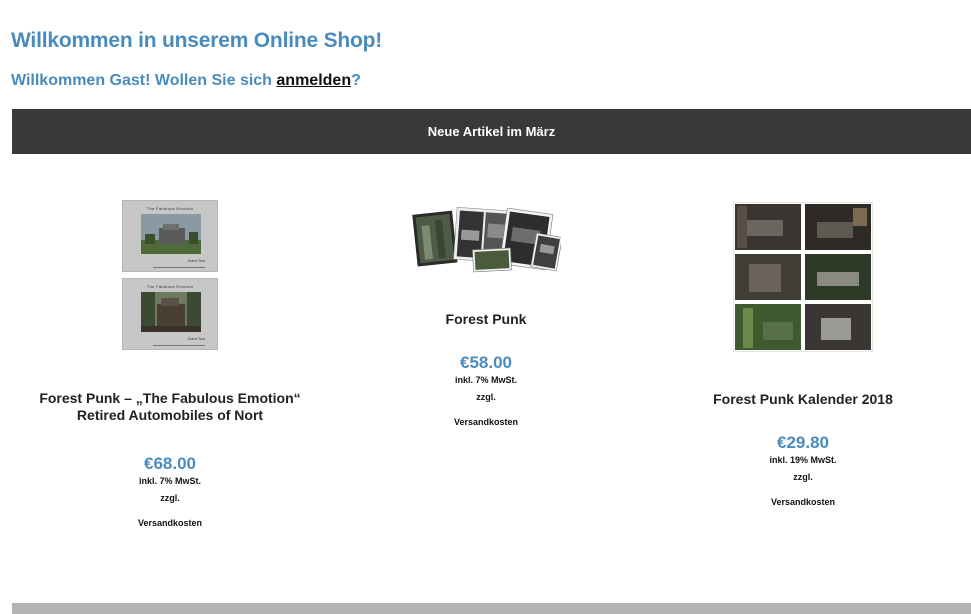 Image resolution: width=971 pixels, height=614 pixels. I want to click on product-price: €58.00, so click(486, 362).